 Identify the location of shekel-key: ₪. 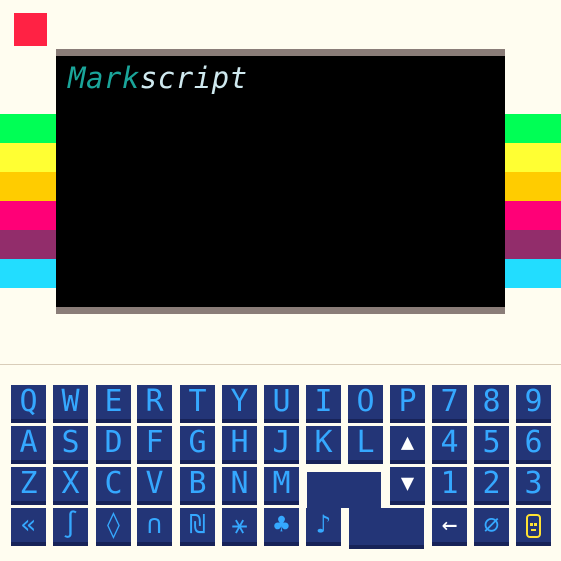
(197, 527).